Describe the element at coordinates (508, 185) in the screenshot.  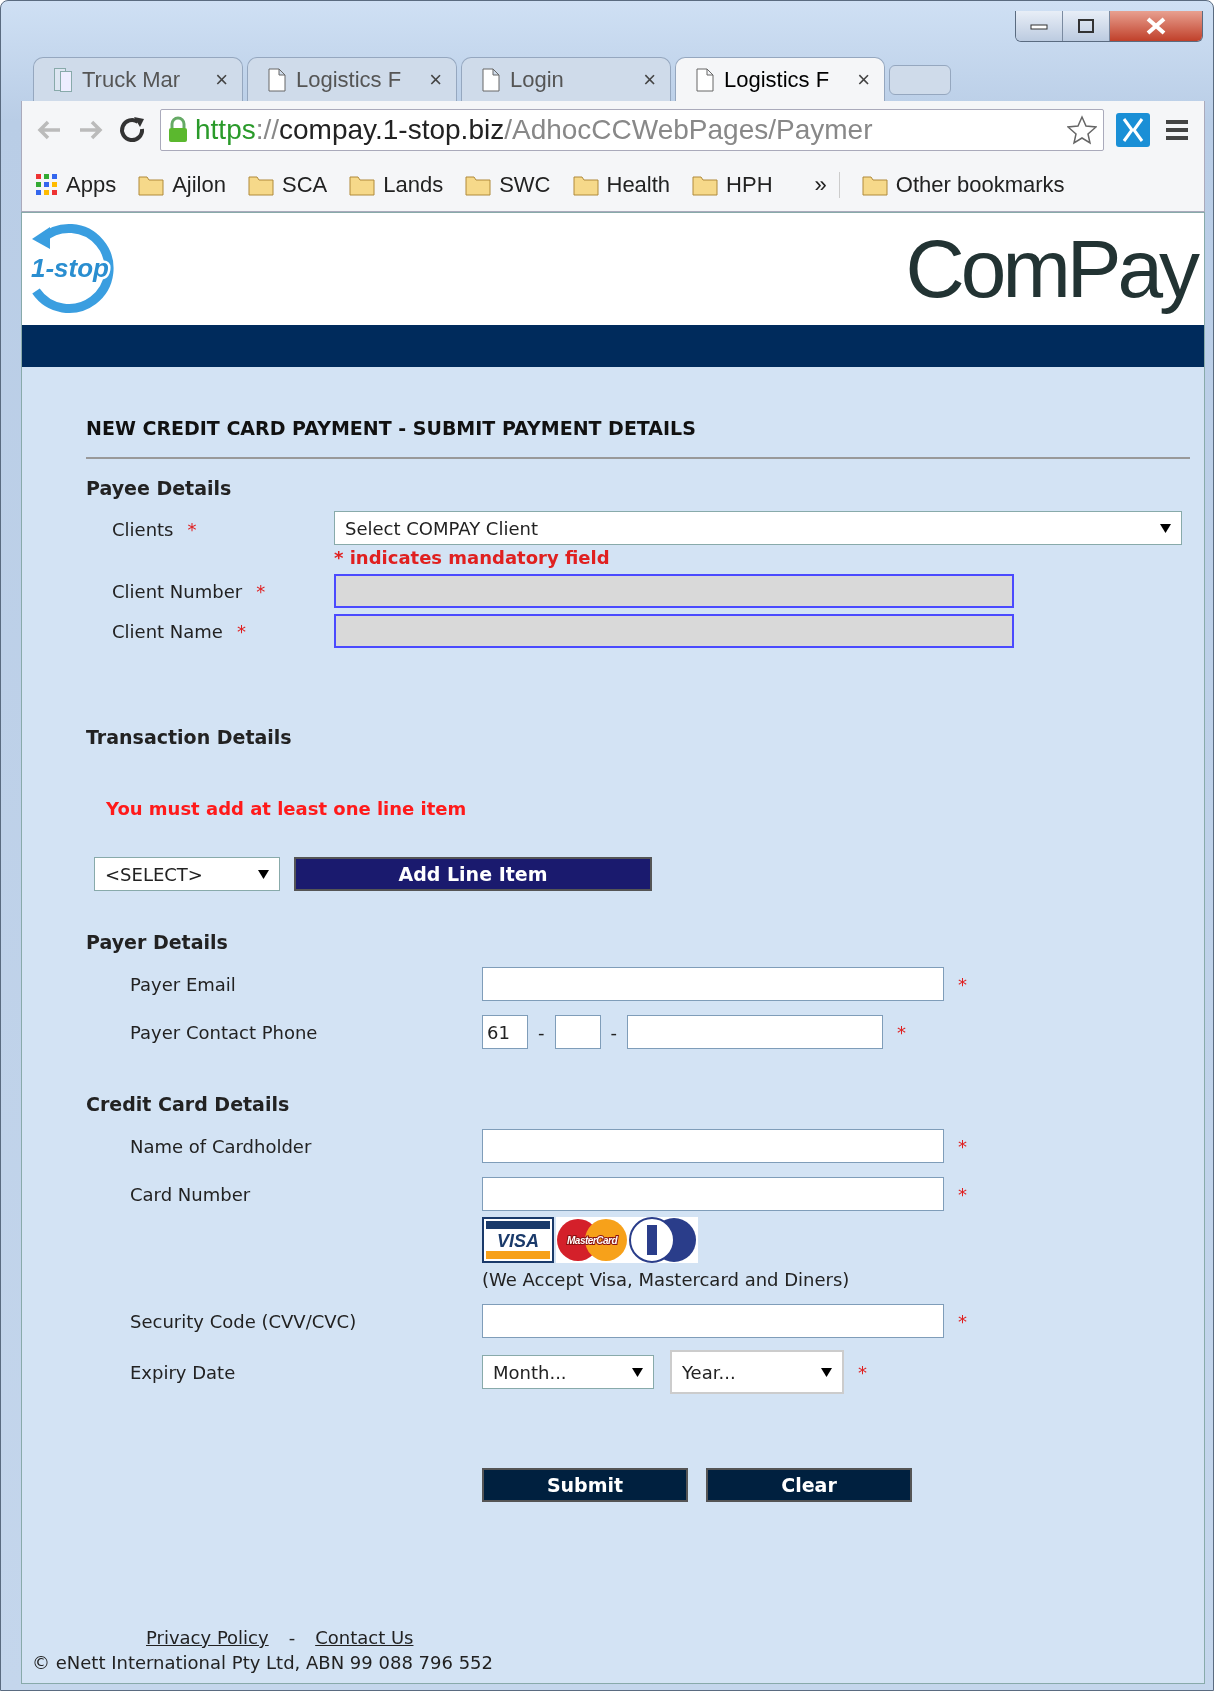
I see `bookmark: SWC` at that location.